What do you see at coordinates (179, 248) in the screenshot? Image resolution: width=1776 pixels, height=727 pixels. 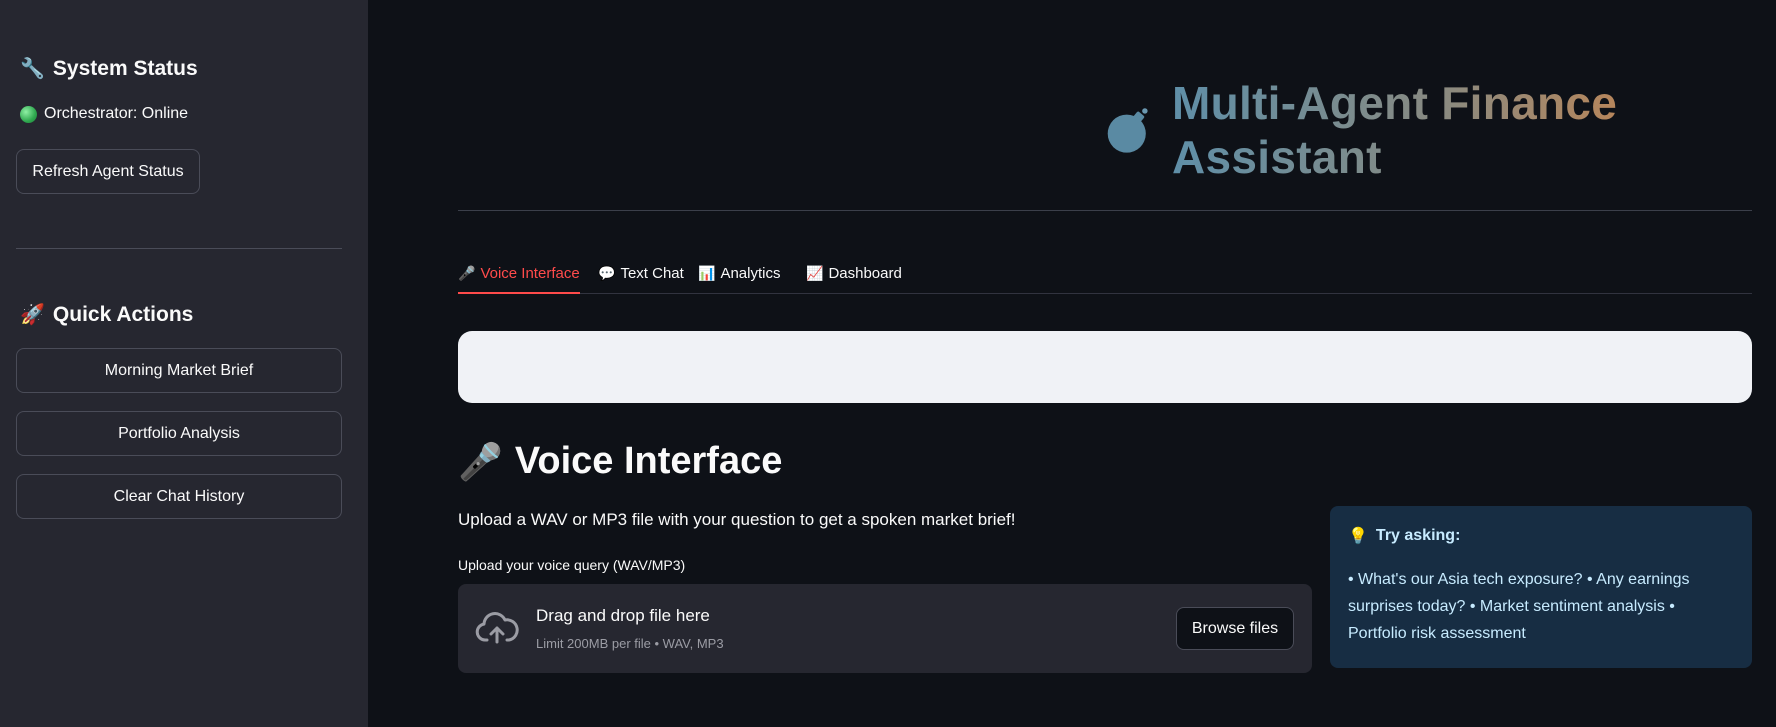 I see `sidebar-divider` at bounding box center [179, 248].